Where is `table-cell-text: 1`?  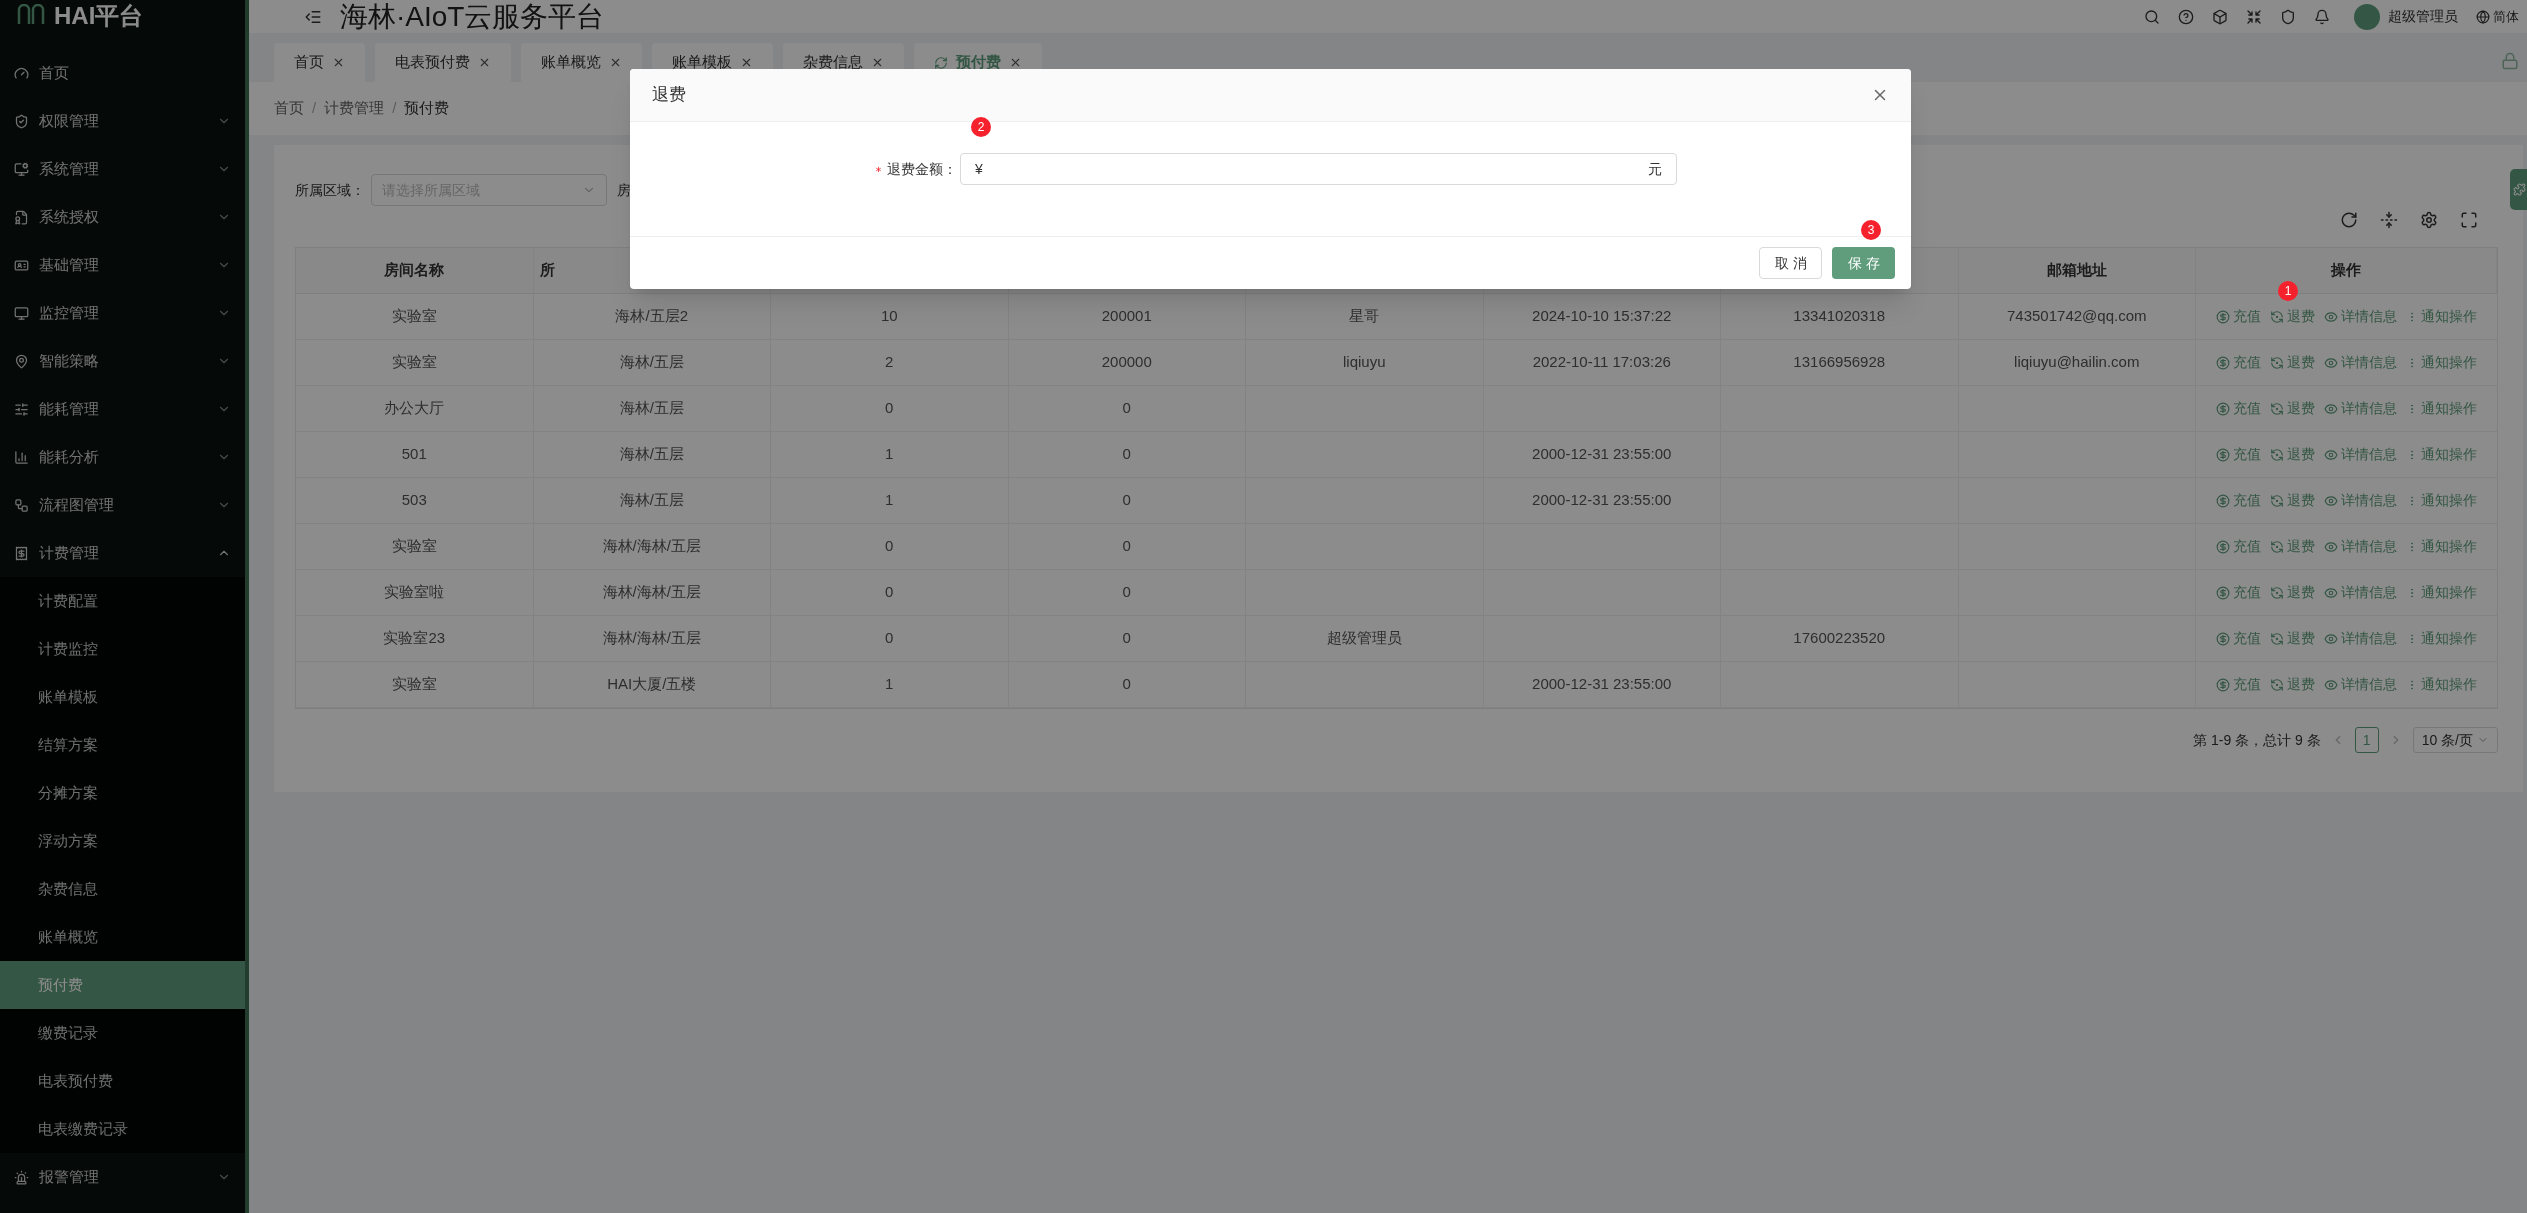 table-cell-text: 1 is located at coordinates (889, 454).